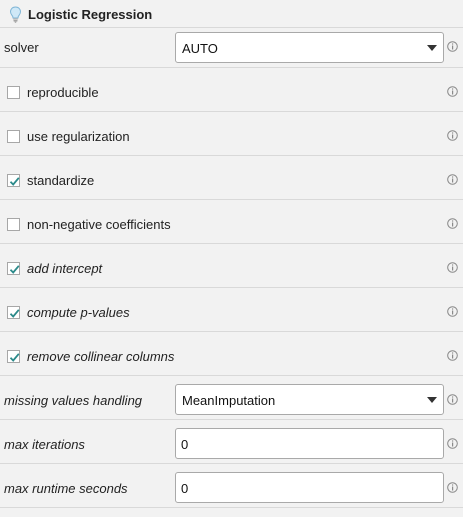  I want to click on standardize-checkbox, so click(13, 180).